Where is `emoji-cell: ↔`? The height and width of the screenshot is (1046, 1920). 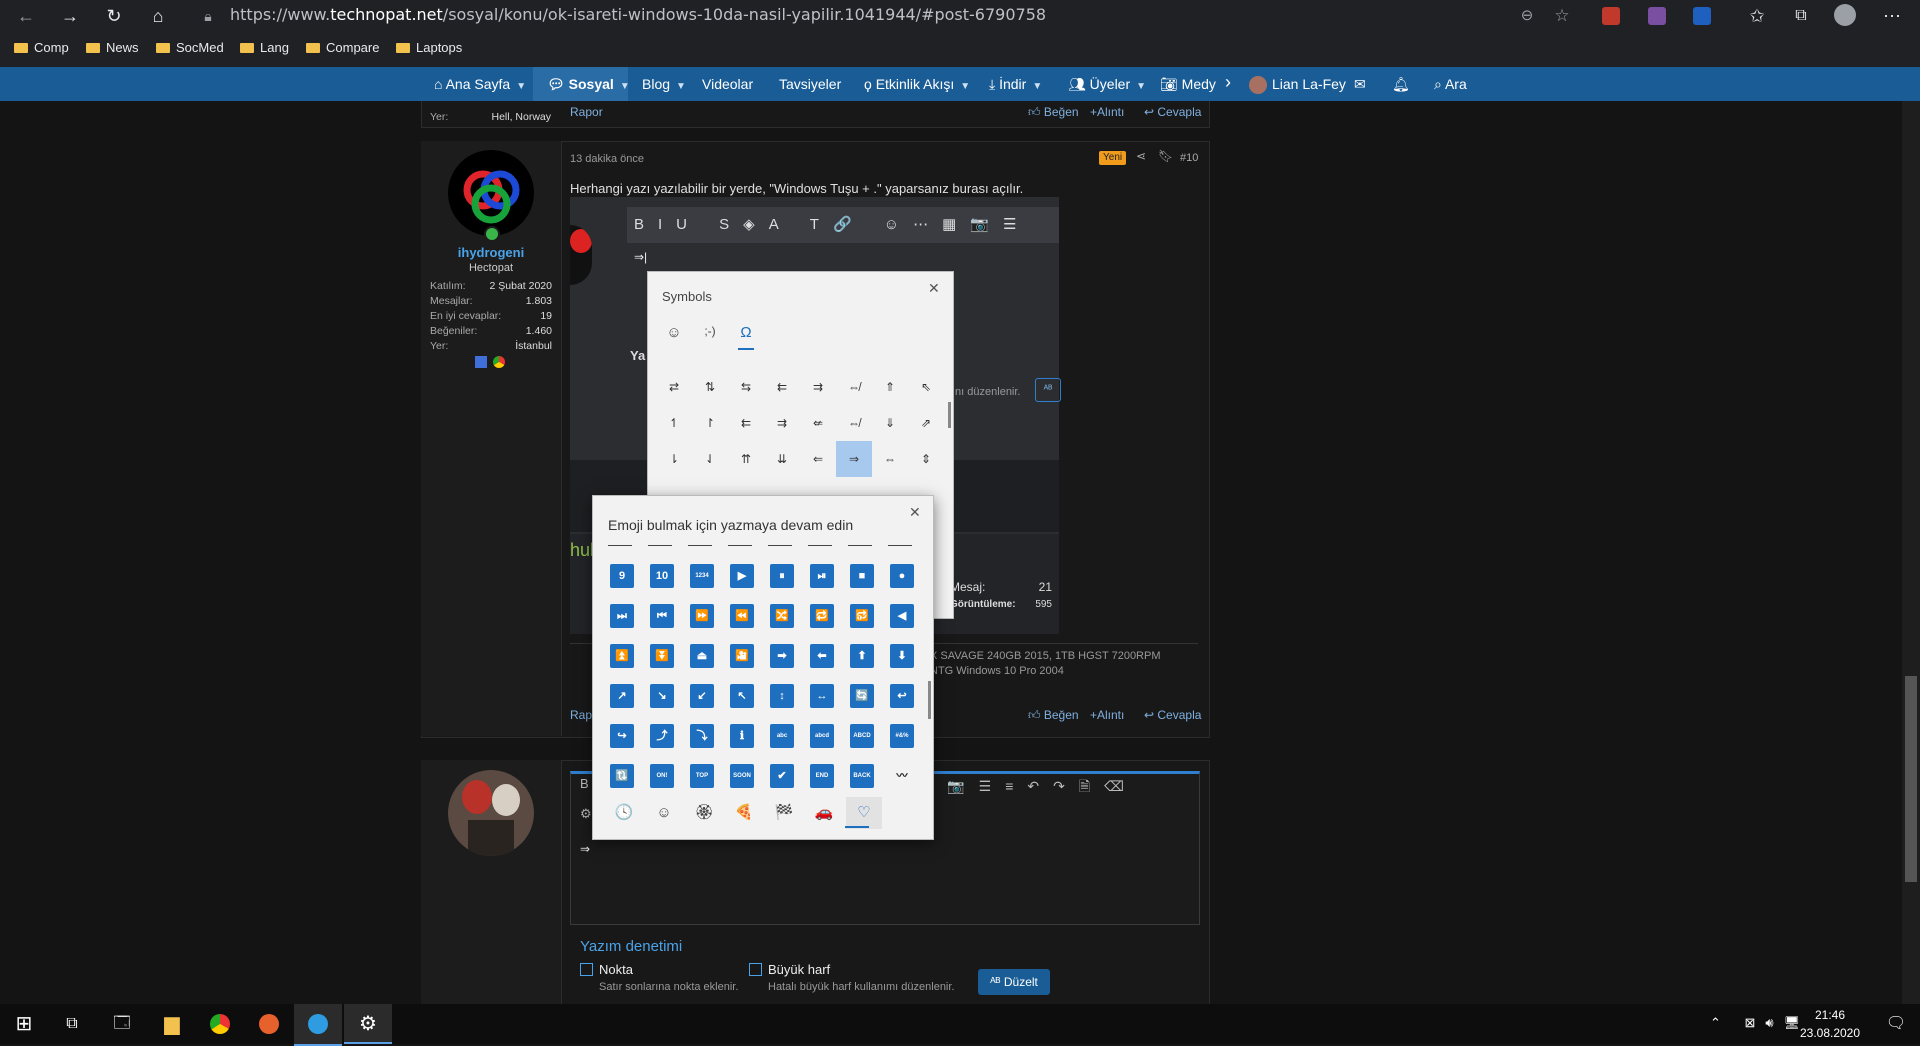
emoji-cell: ↔ is located at coordinates (822, 696).